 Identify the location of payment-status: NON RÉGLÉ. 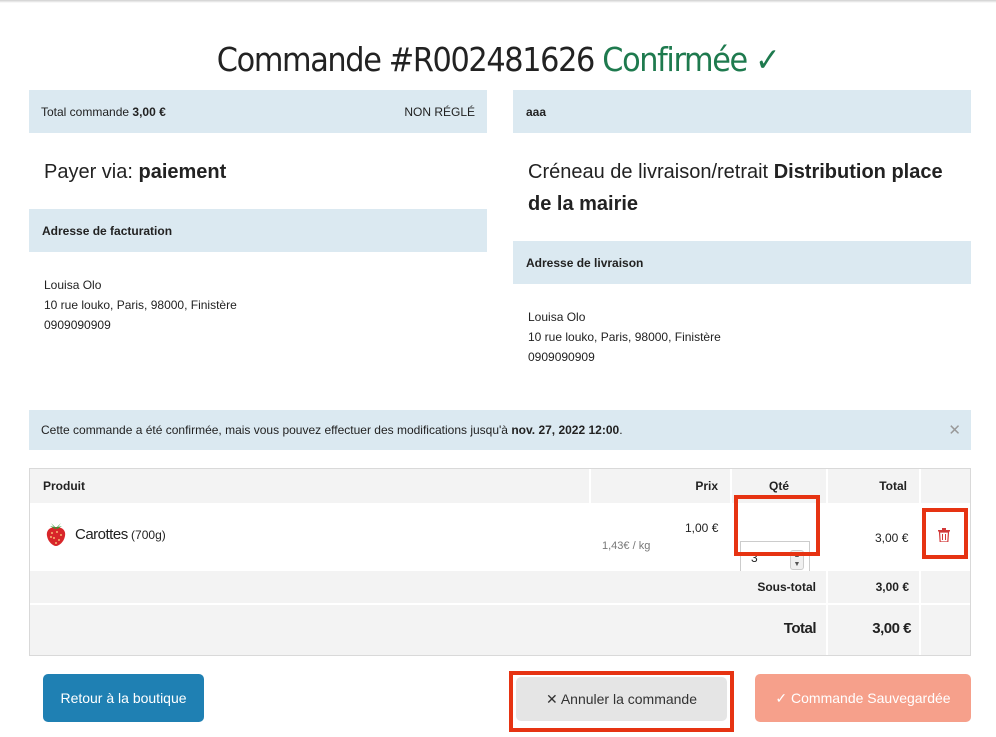
(439, 111).